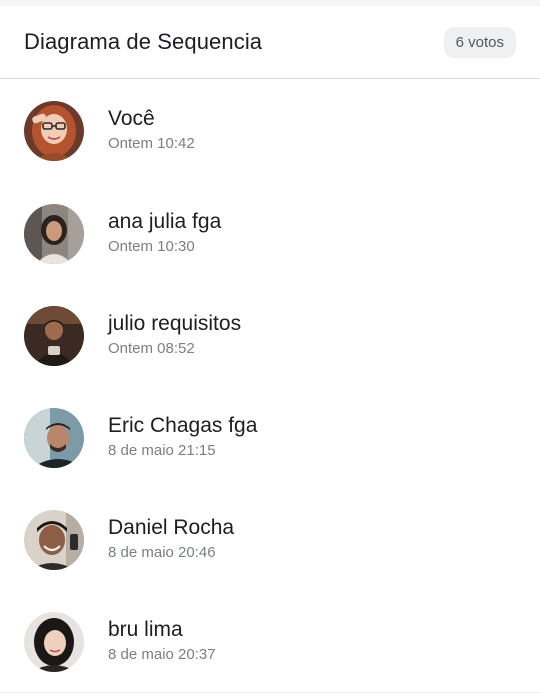 This screenshot has width=540, height=694. What do you see at coordinates (131, 118) in the screenshot?
I see `voter-name: Você` at bounding box center [131, 118].